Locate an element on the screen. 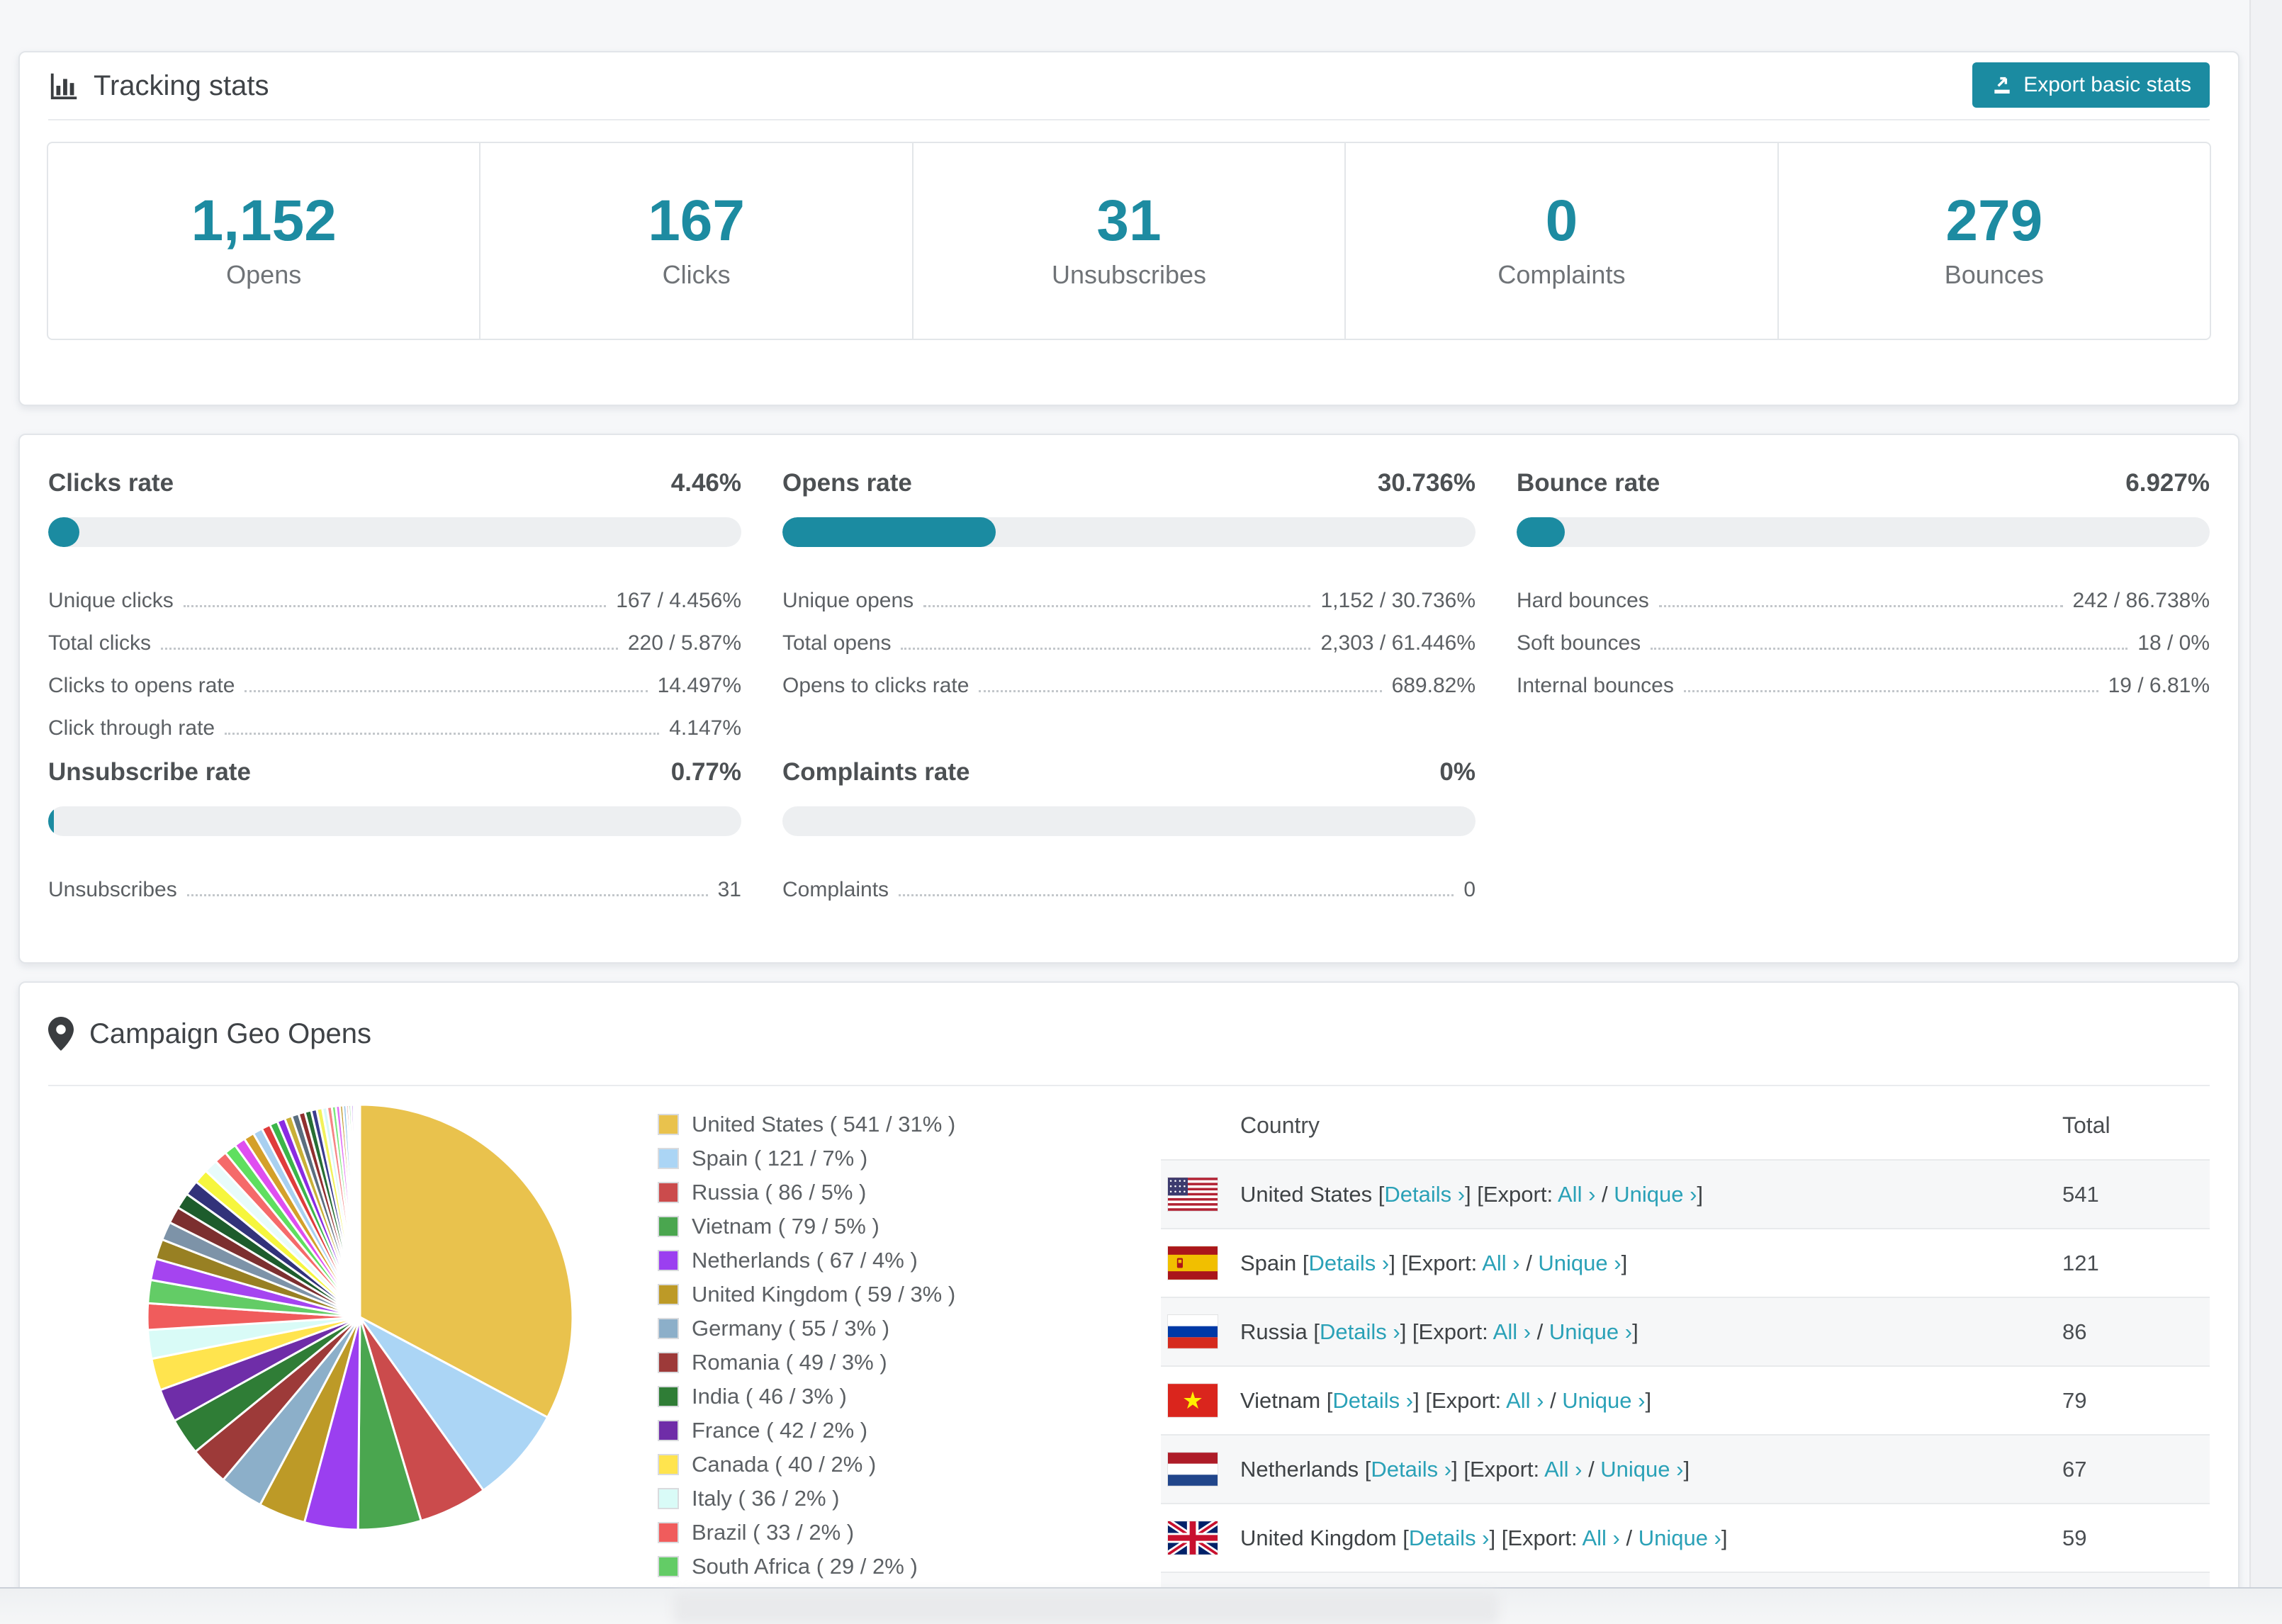 Image resolution: width=2282 pixels, height=1624 pixels. page-scrollbar is located at coordinates (2265, 812).